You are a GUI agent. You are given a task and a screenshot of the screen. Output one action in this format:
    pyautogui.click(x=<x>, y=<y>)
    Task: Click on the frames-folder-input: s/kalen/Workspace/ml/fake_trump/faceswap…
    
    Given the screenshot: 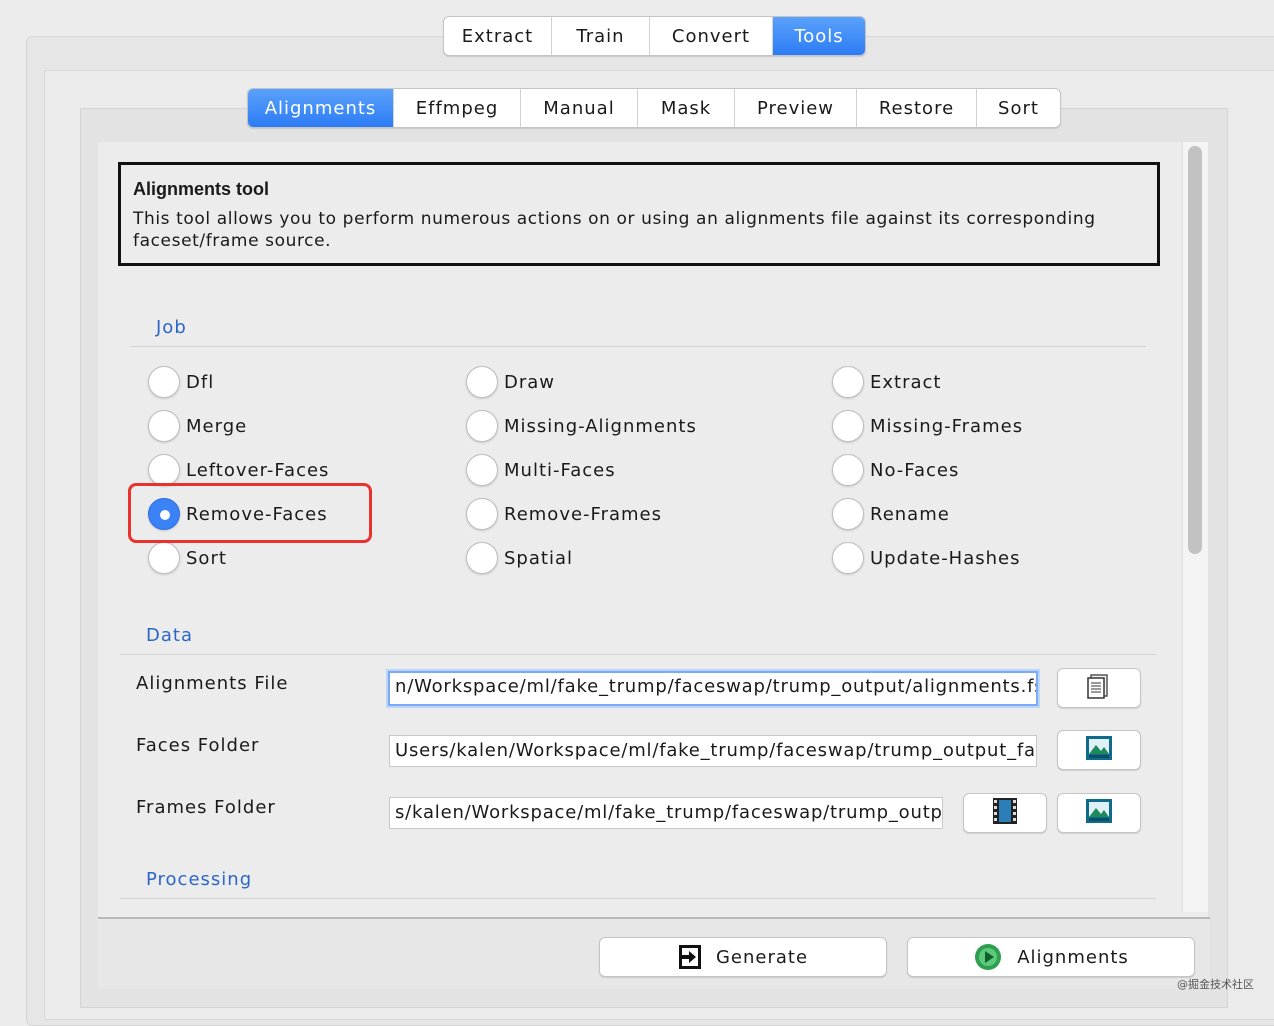 What is the action you would take?
    pyautogui.click(x=666, y=813)
    